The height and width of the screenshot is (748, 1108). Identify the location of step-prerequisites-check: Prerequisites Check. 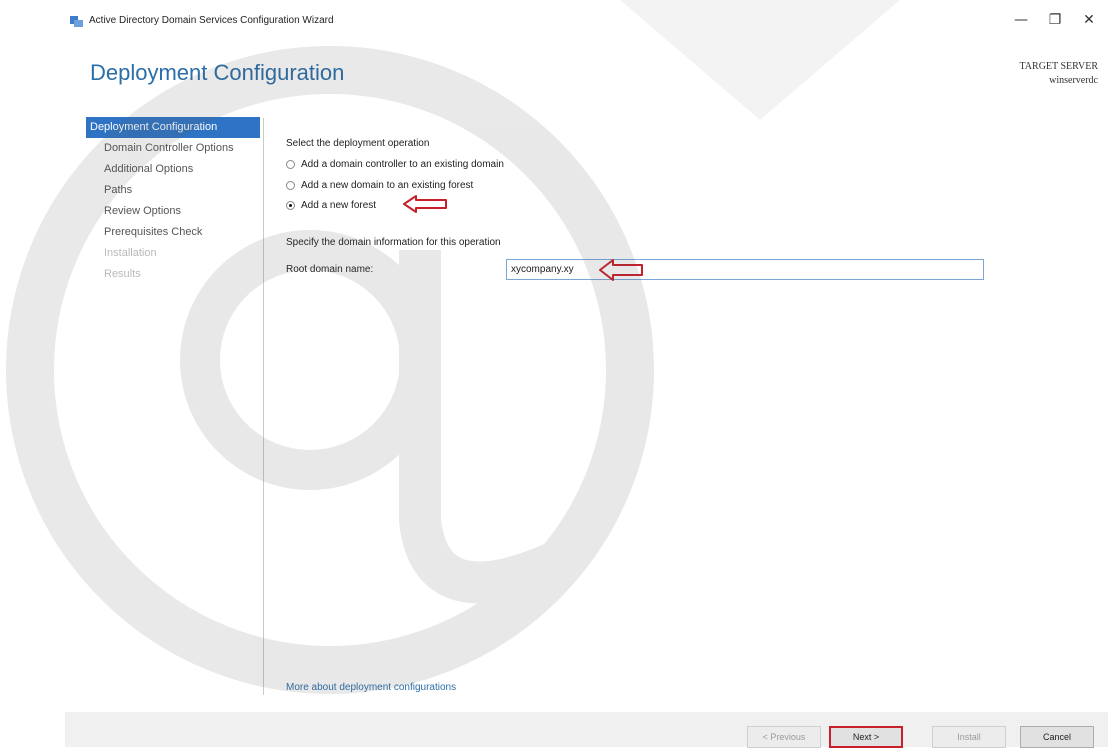
(175, 232).